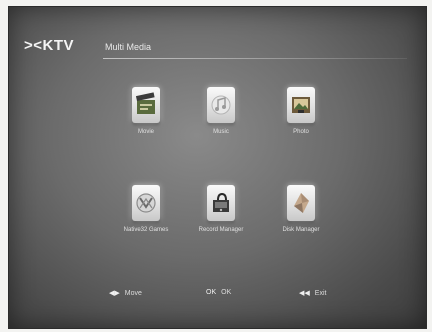  What do you see at coordinates (320, 293) in the screenshot?
I see `hint-label: Exit` at bounding box center [320, 293].